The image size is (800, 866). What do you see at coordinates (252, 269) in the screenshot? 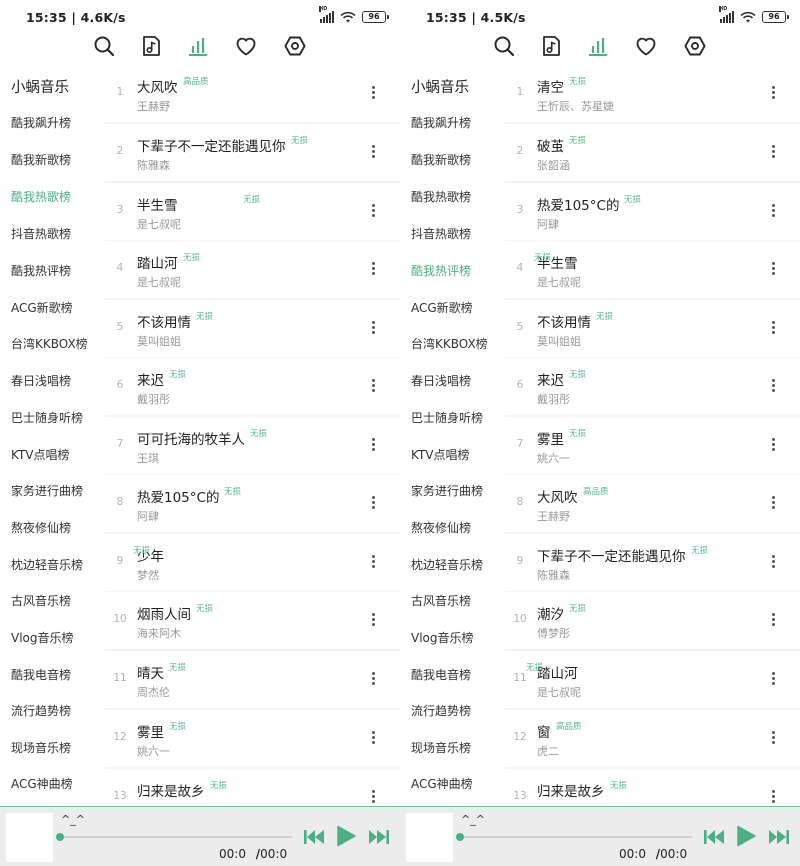
I see `song-row: 4 踏山河 无损 是七叔呢` at bounding box center [252, 269].